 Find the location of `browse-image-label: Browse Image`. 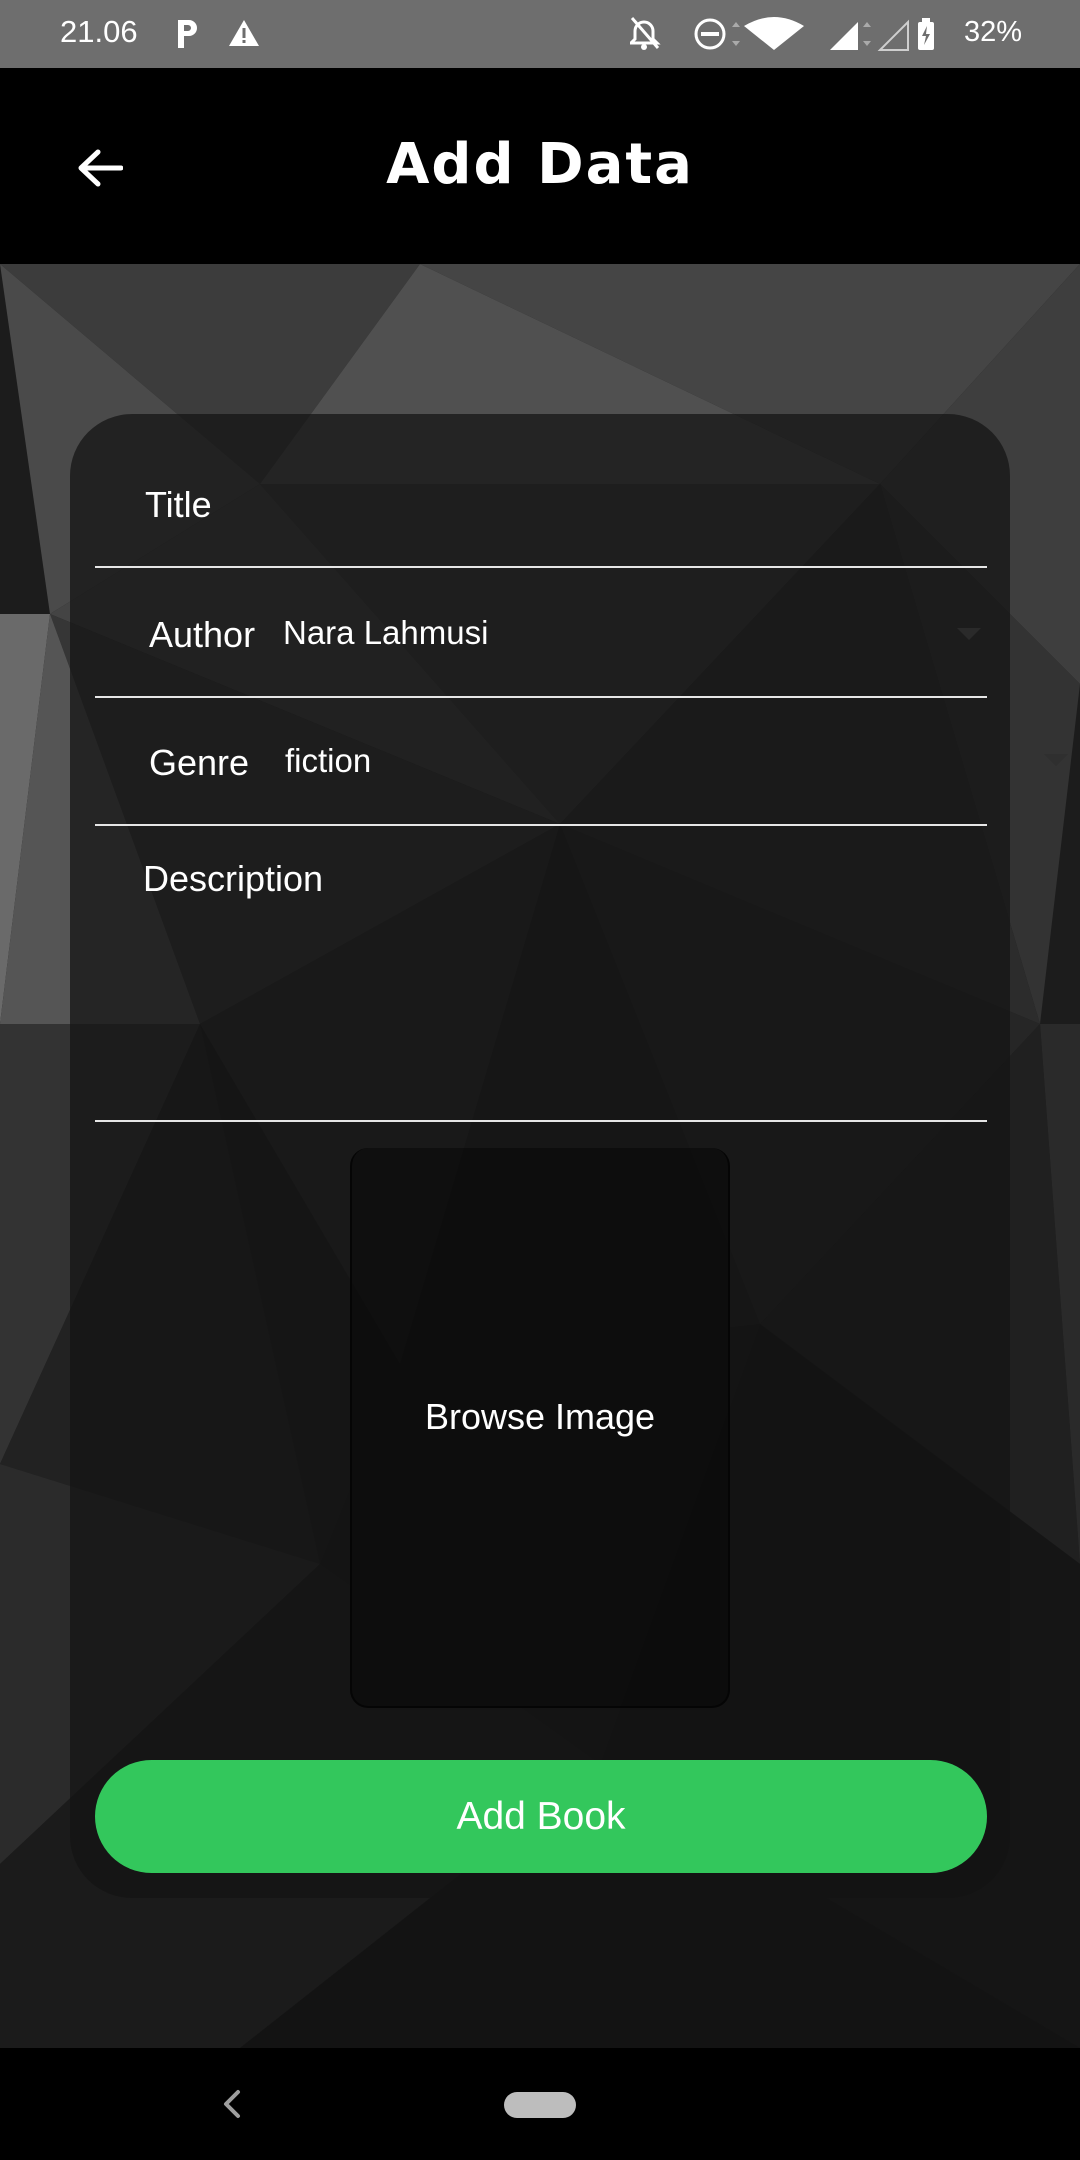

browse-image-label: Browse Image is located at coordinates (540, 1416).